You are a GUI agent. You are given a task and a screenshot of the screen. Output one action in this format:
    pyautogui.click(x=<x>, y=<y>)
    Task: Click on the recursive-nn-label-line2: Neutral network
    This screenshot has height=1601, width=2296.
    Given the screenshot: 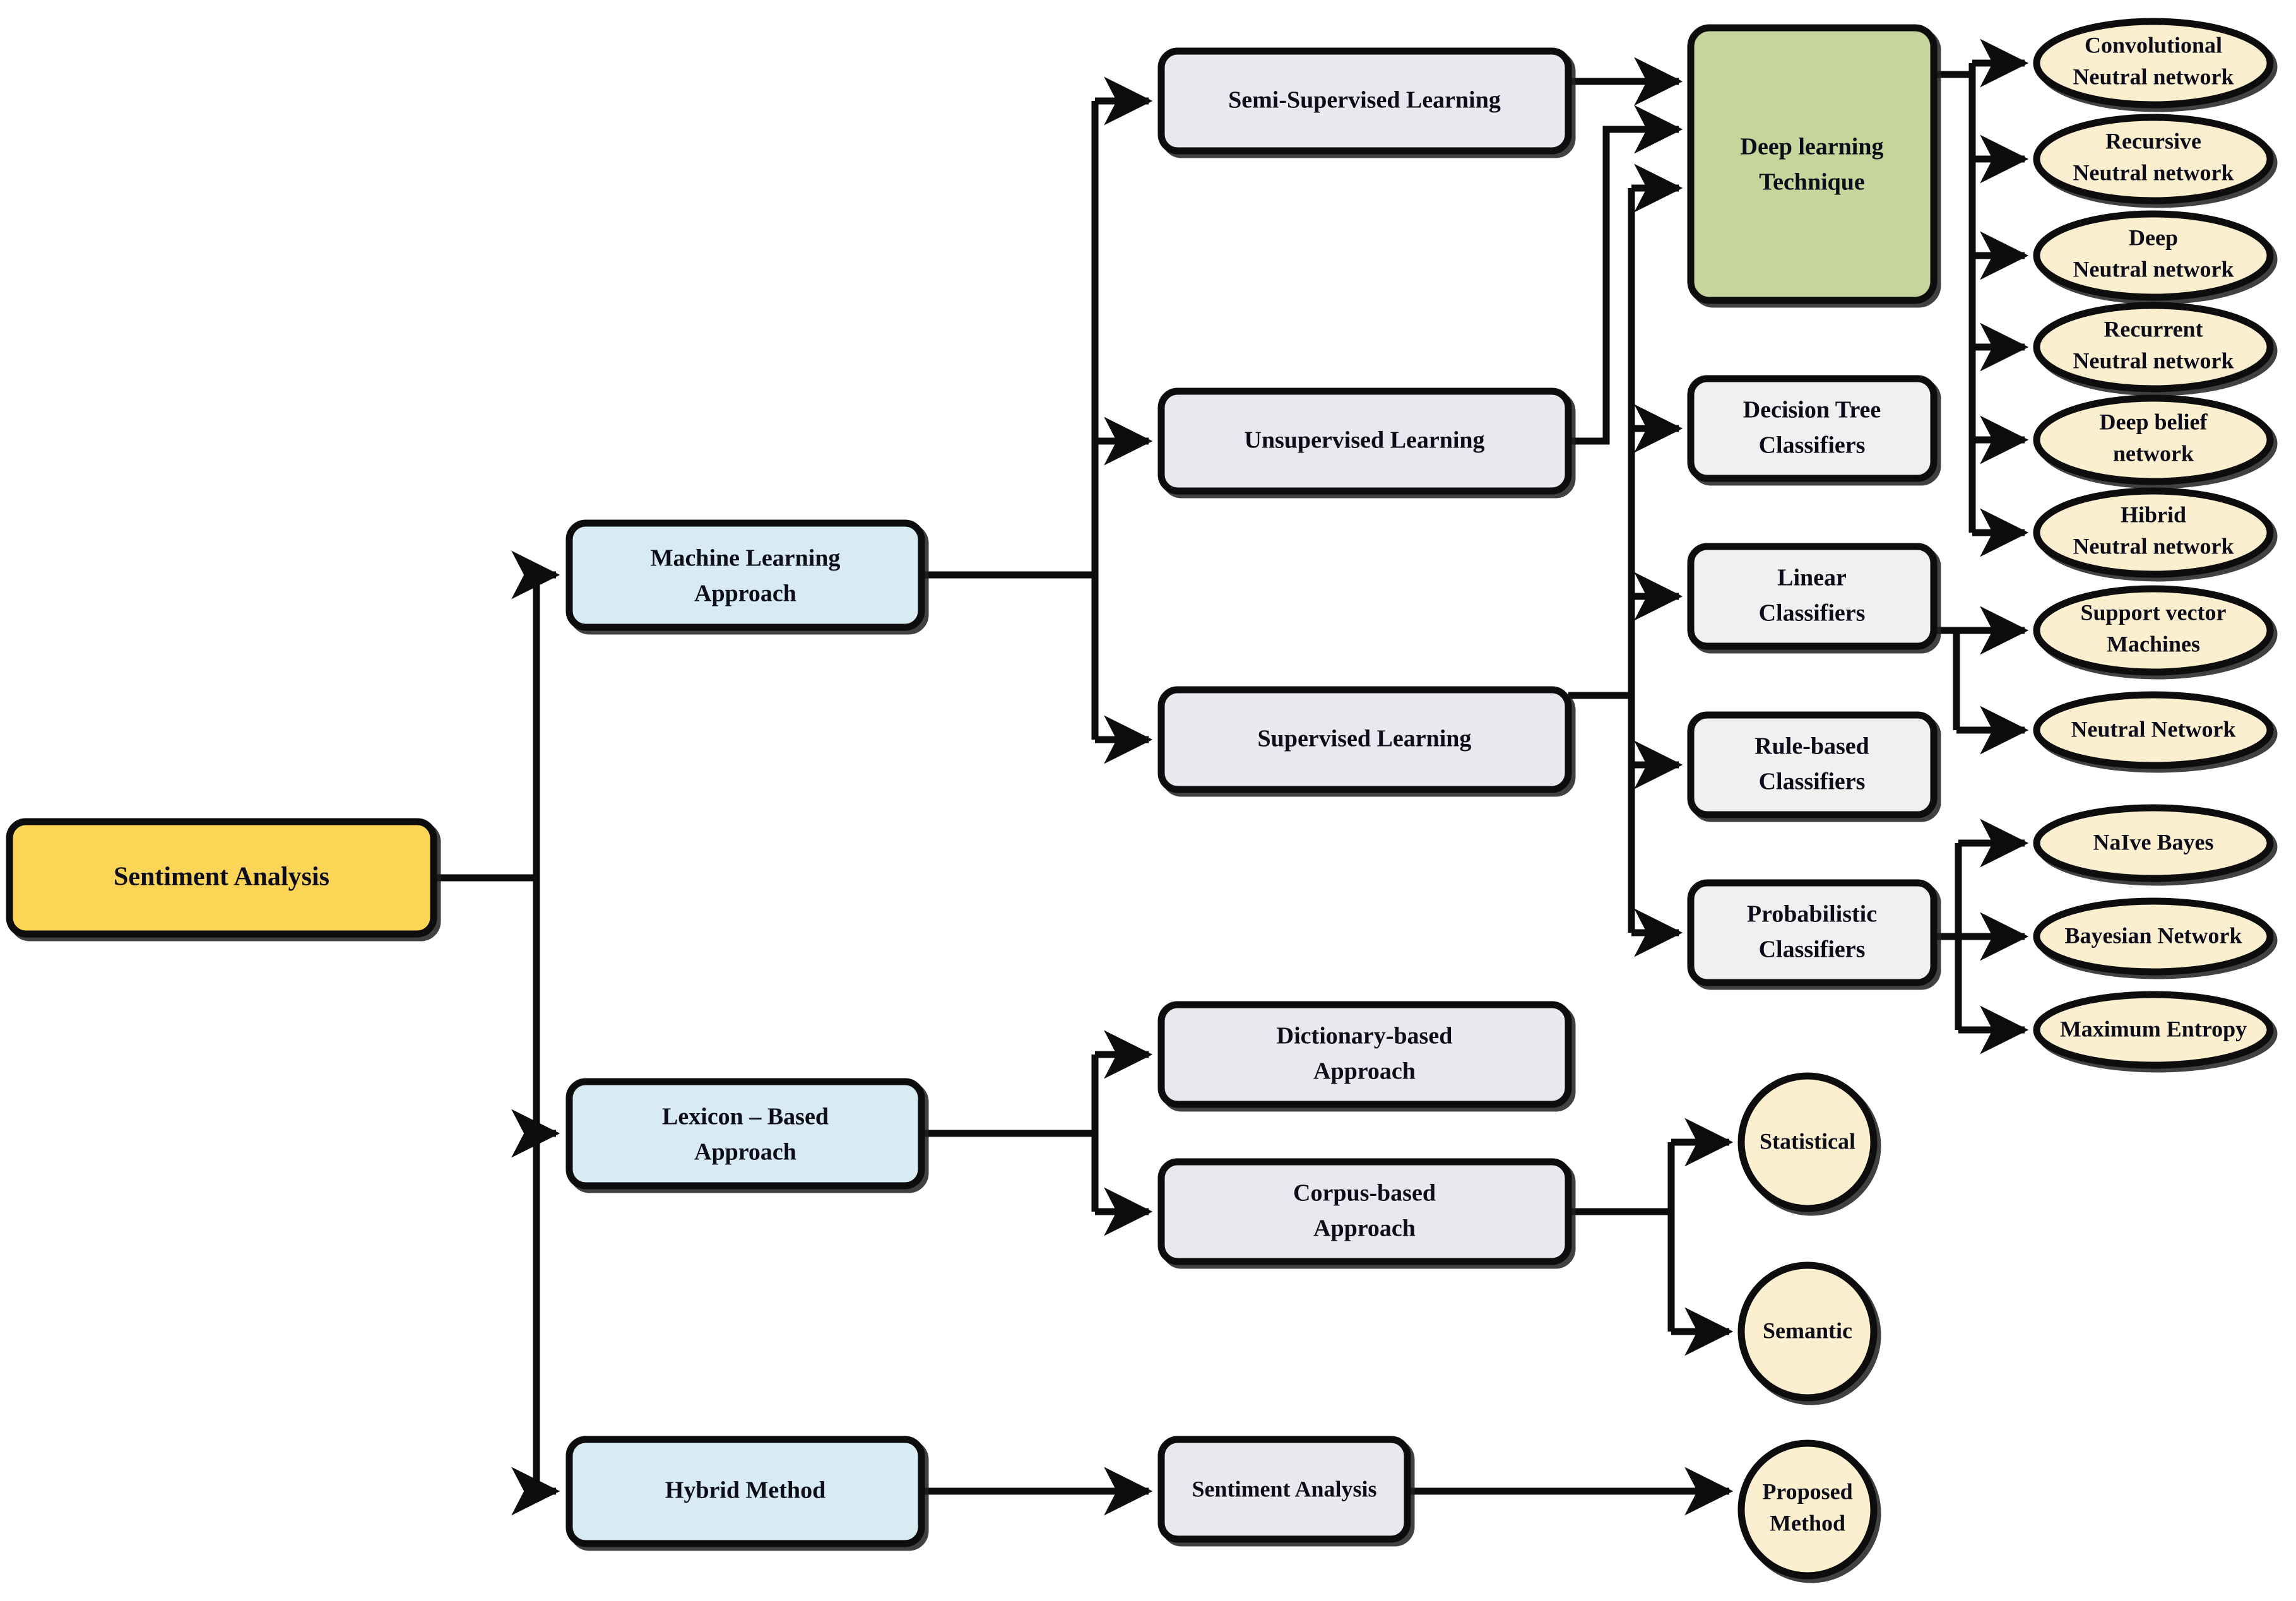 What is the action you would take?
    pyautogui.click(x=2153, y=173)
    